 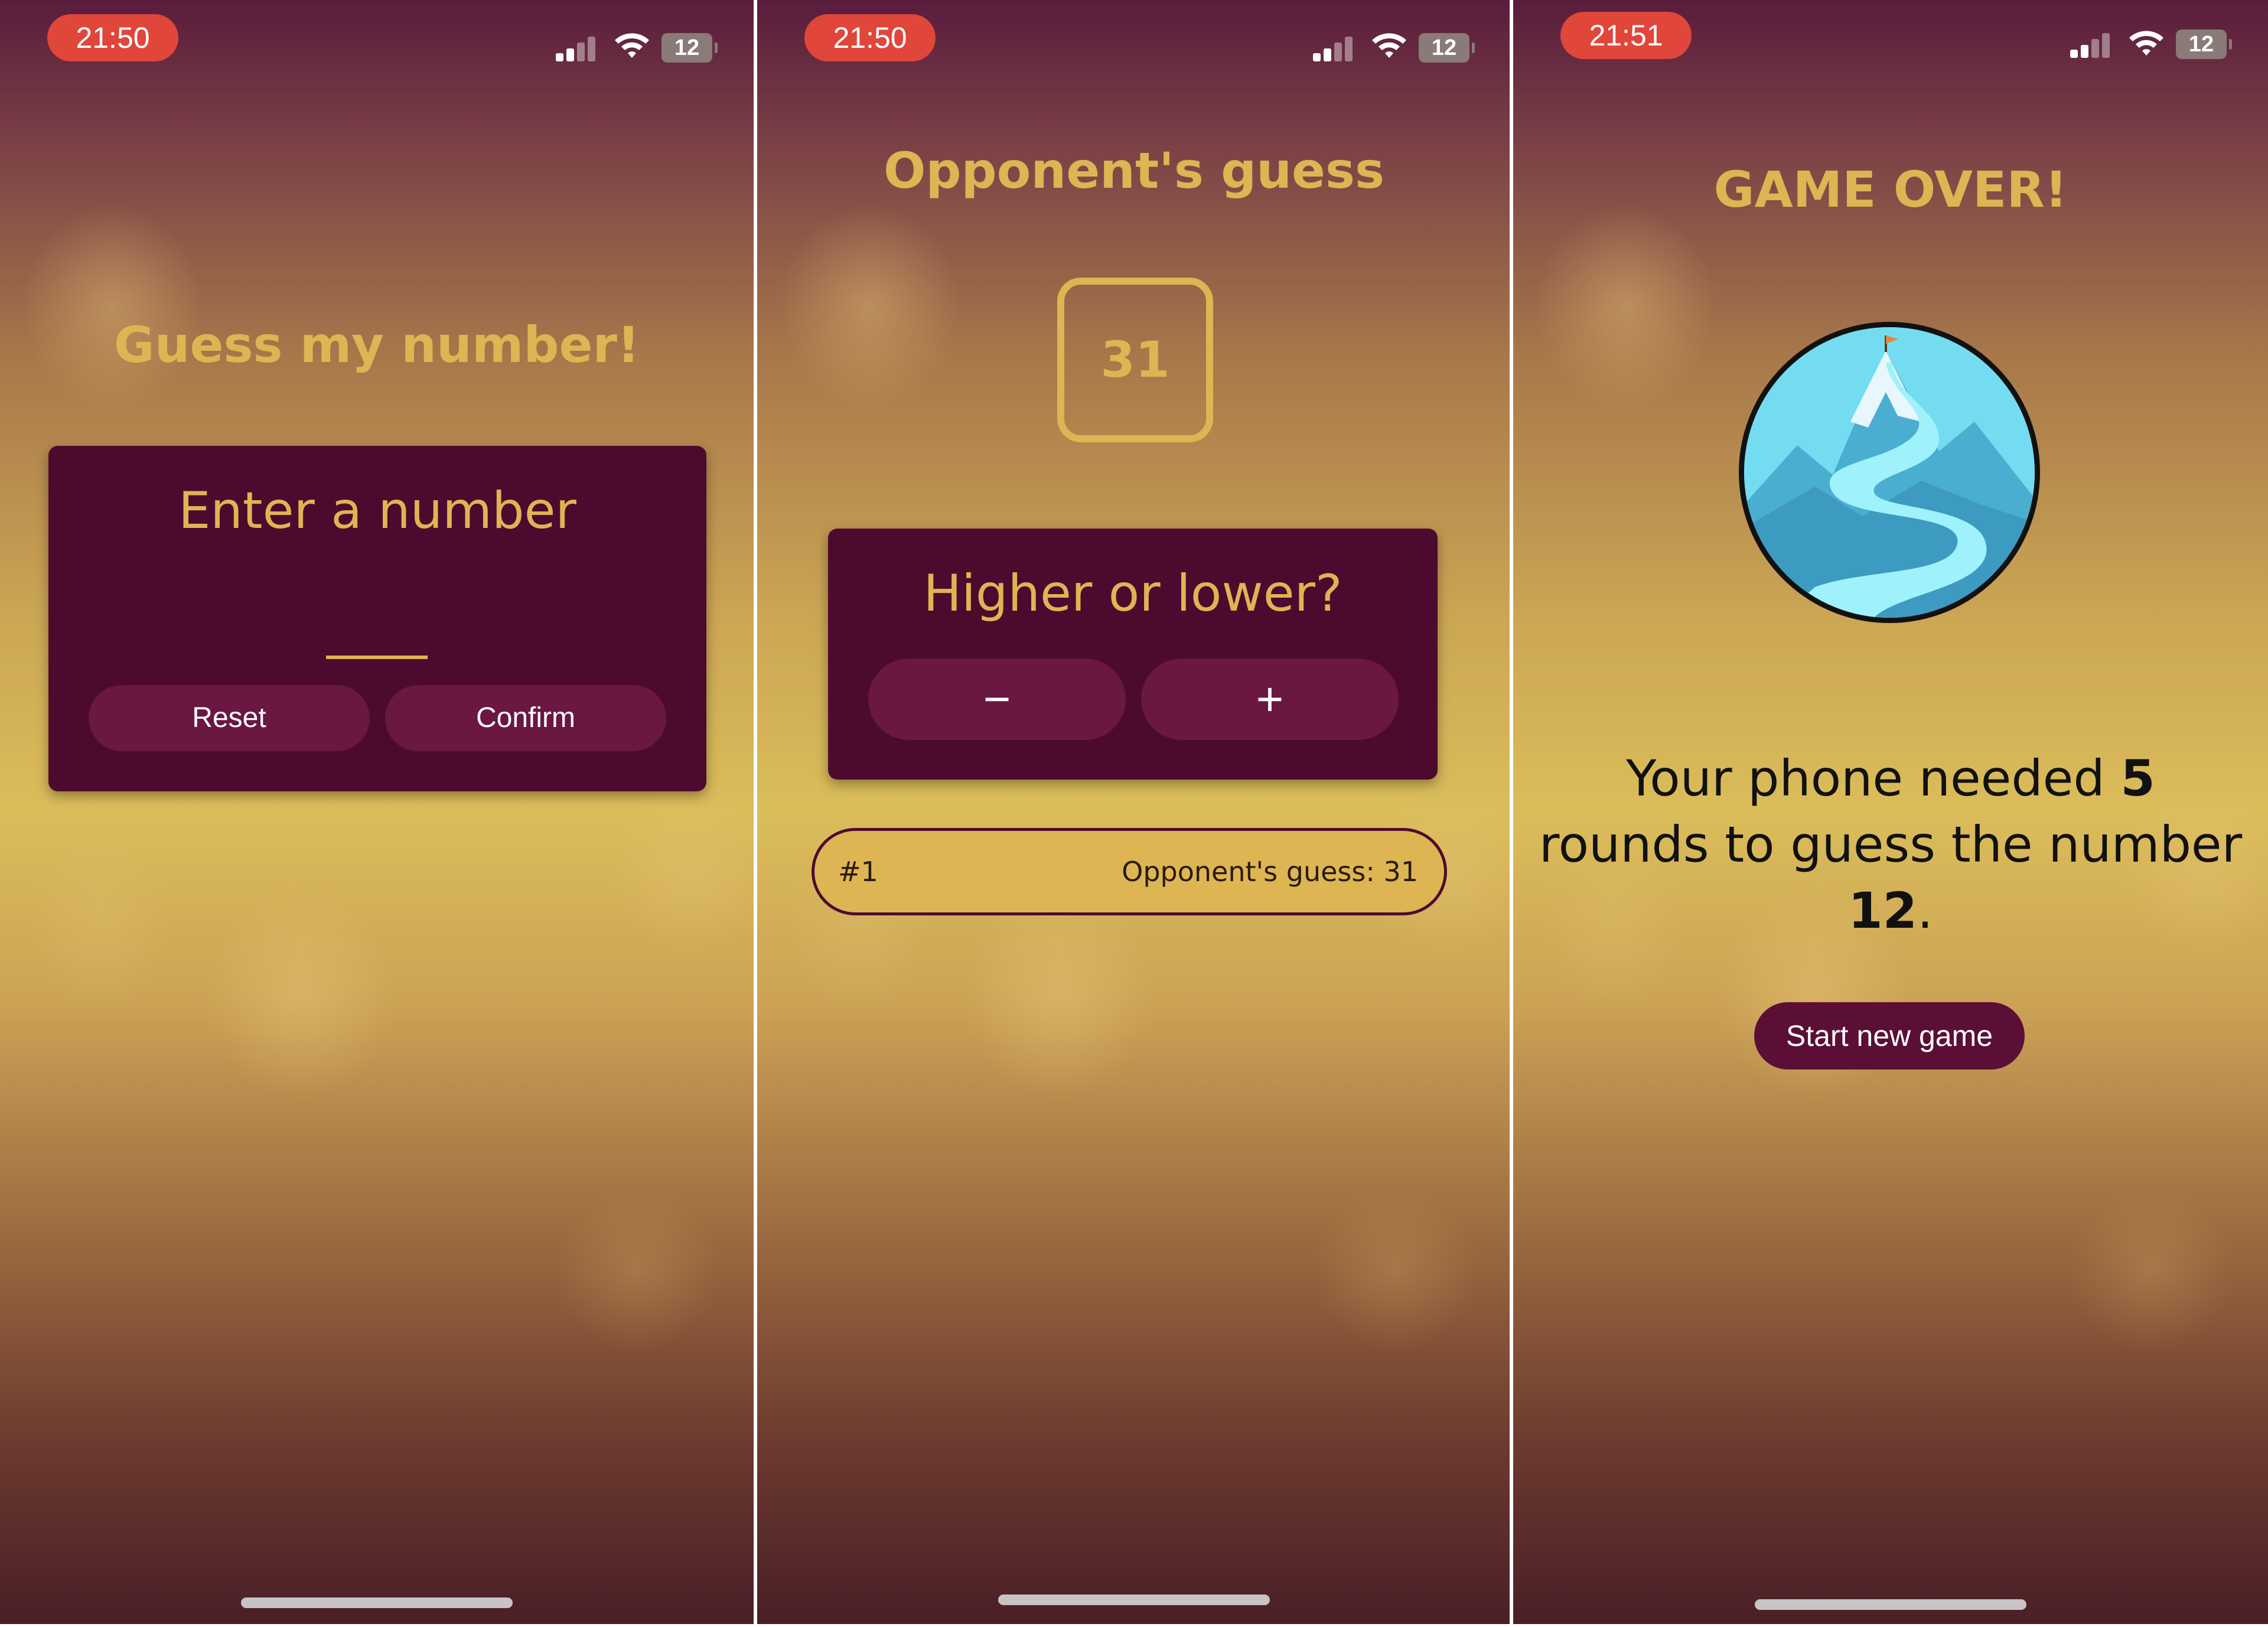 What do you see at coordinates (525, 718) in the screenshot?
I see `confirm-button: Confirm` at bounding box center [525, 718].